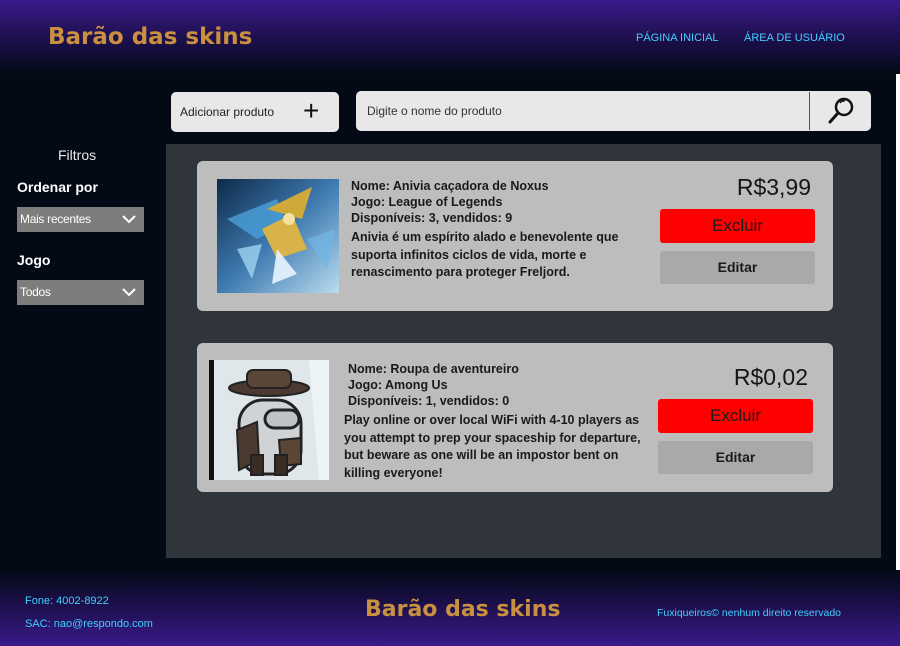 The width and height of the screenshot is (900, 646). I want to click on product-stock: Disponíveis: 3, vendidos: 9, so click(432, 218).